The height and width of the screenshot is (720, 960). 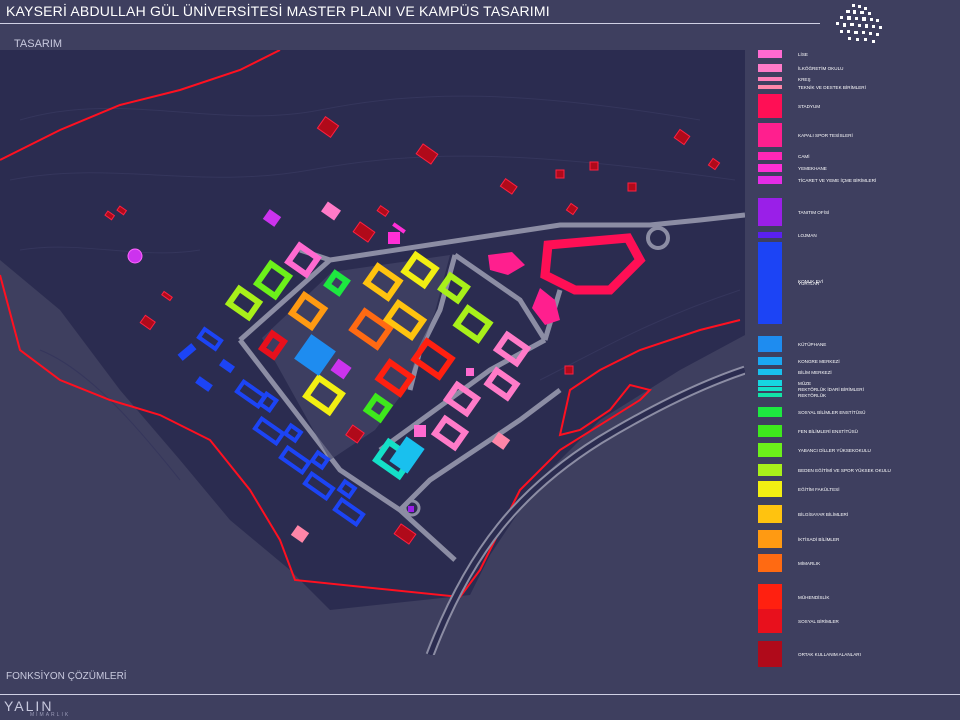 What do you see at coordinates (819, 361) in the screenshot?
I see `legend-label: KONGRE MERKEZİ` at bounding box center [819, 361].